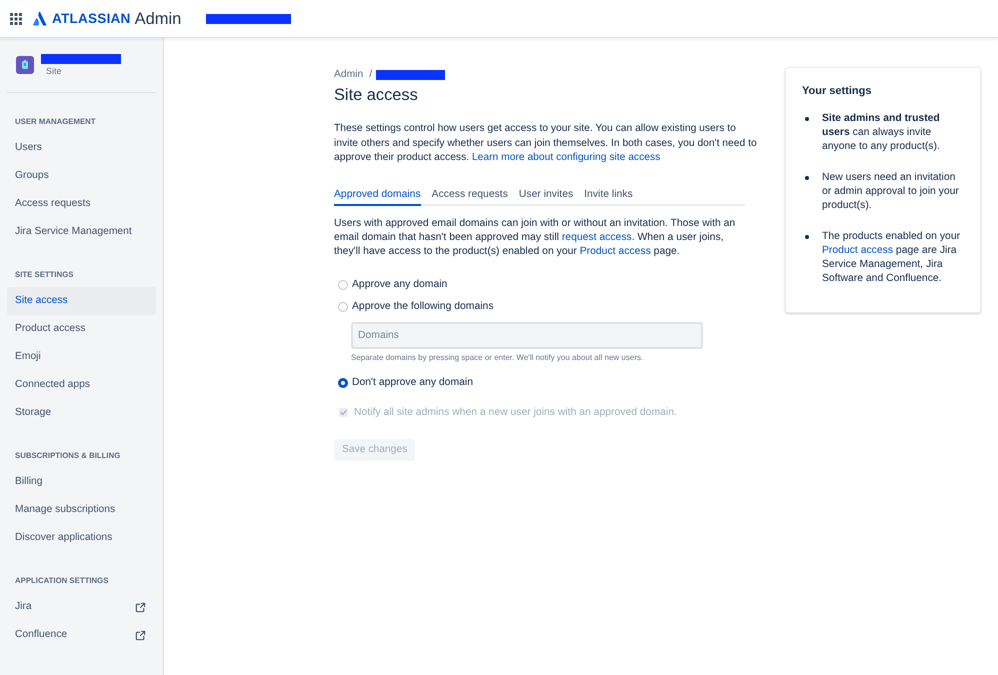 This screenshot has width=998, height=675. I want to click on page-title: Site access, so click(376, 95).